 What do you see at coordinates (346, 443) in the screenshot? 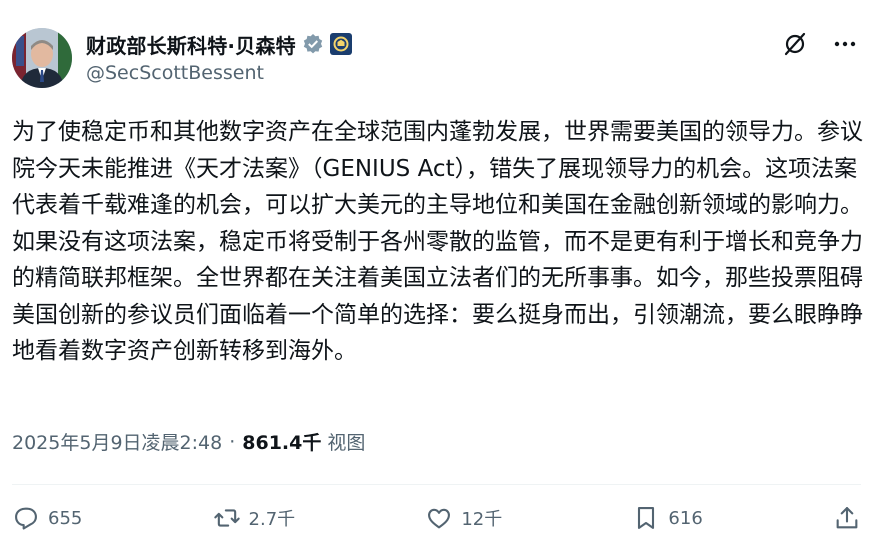
I see `views-label: 视图` at bounding box center [346, 443].